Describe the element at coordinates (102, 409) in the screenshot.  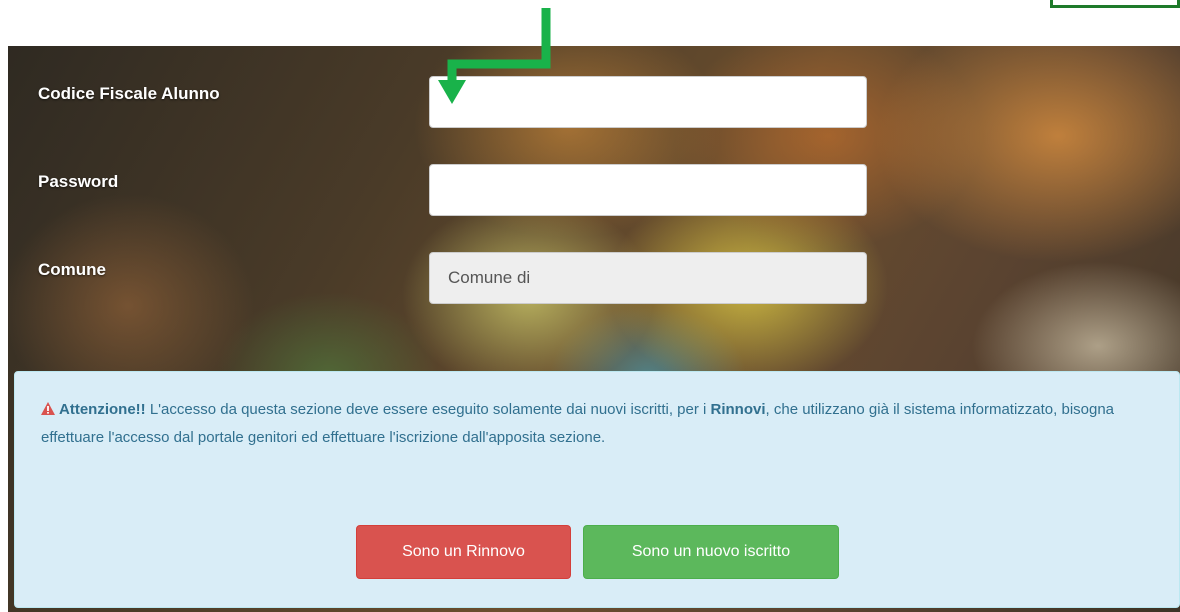
I see `alert-title: Attenzione!!` at that location.